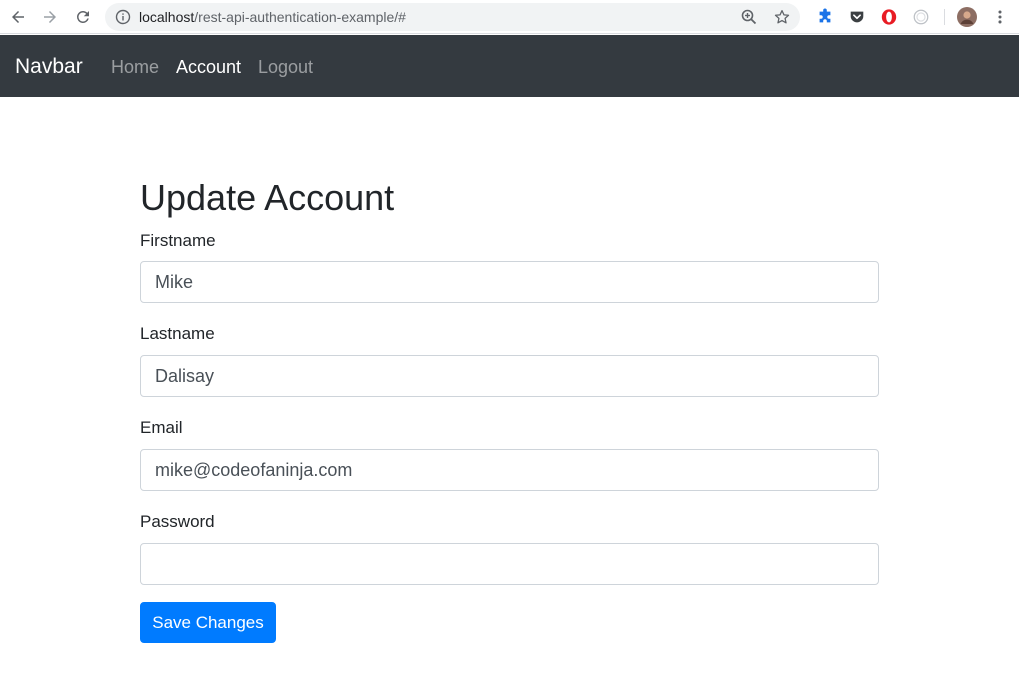 The width and height of the screenshot is (1019, 695). What do you see at coordinates (509, 470) in the screenshot?
I see `email-input` at bounding box center [509, 470].